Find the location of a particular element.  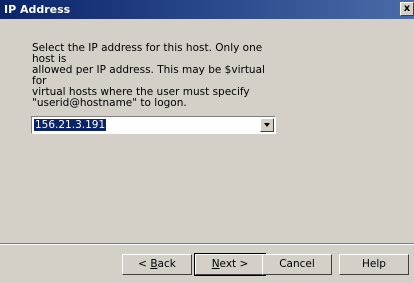

chevron-down-icon is located at coordinates (267, 125).